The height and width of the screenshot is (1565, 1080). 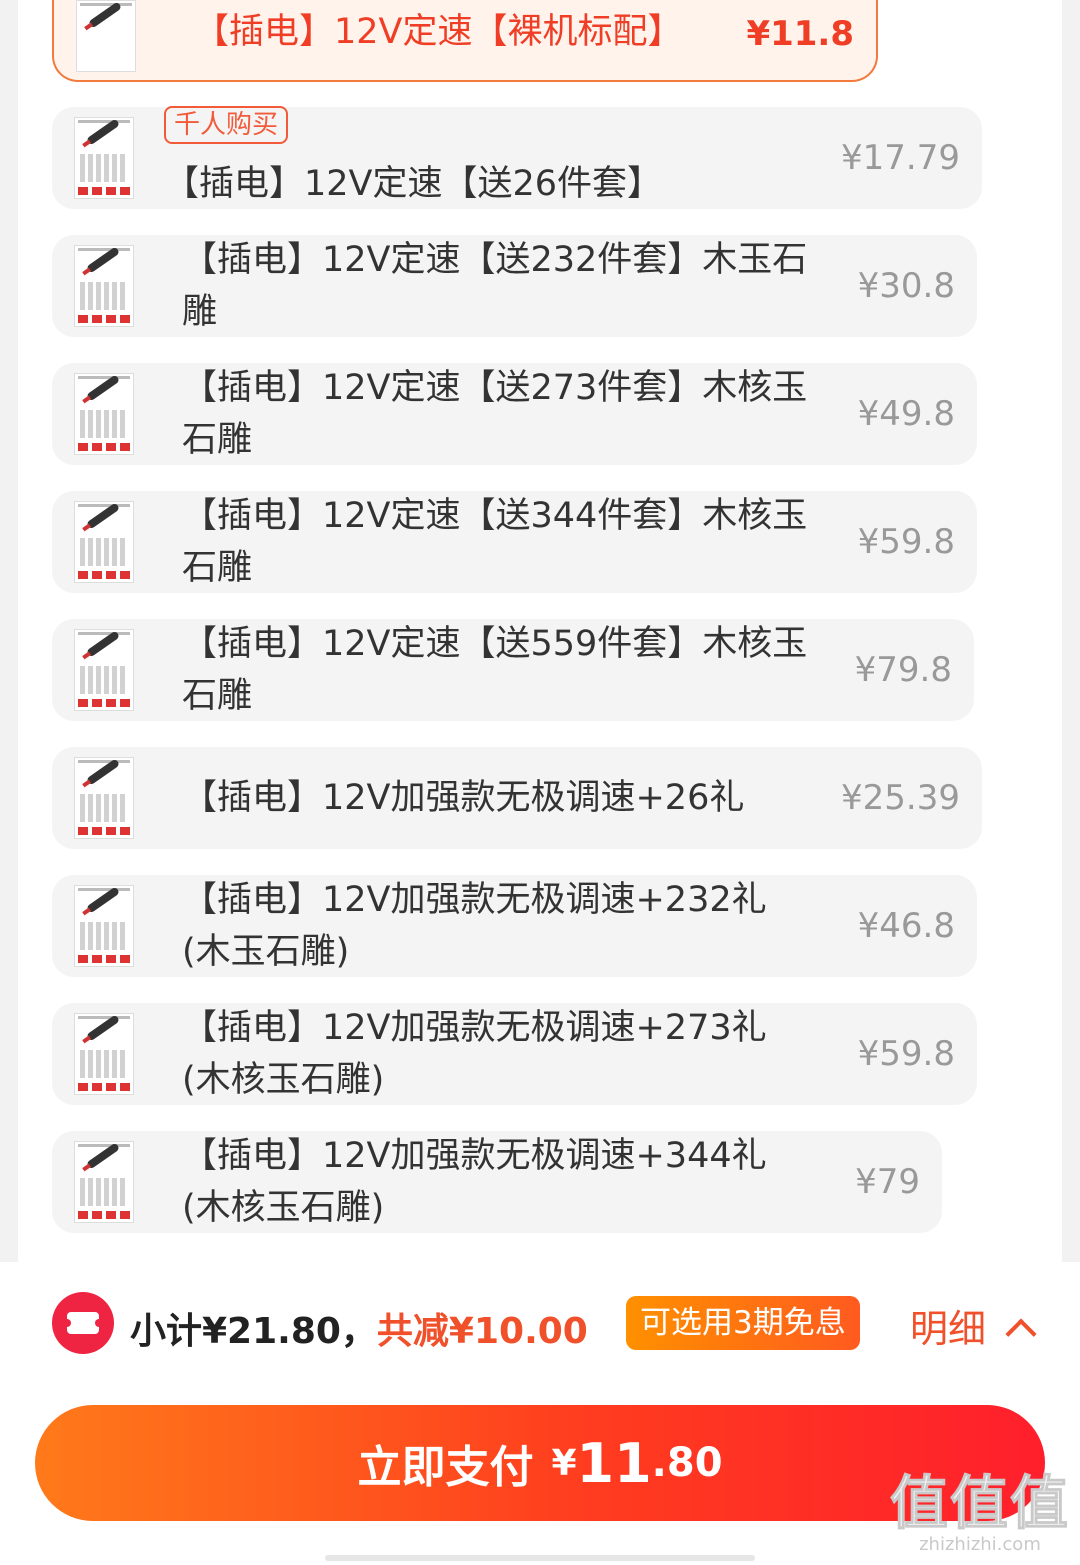 I want to click on coupon-icon, so click(x=83, y=1323).